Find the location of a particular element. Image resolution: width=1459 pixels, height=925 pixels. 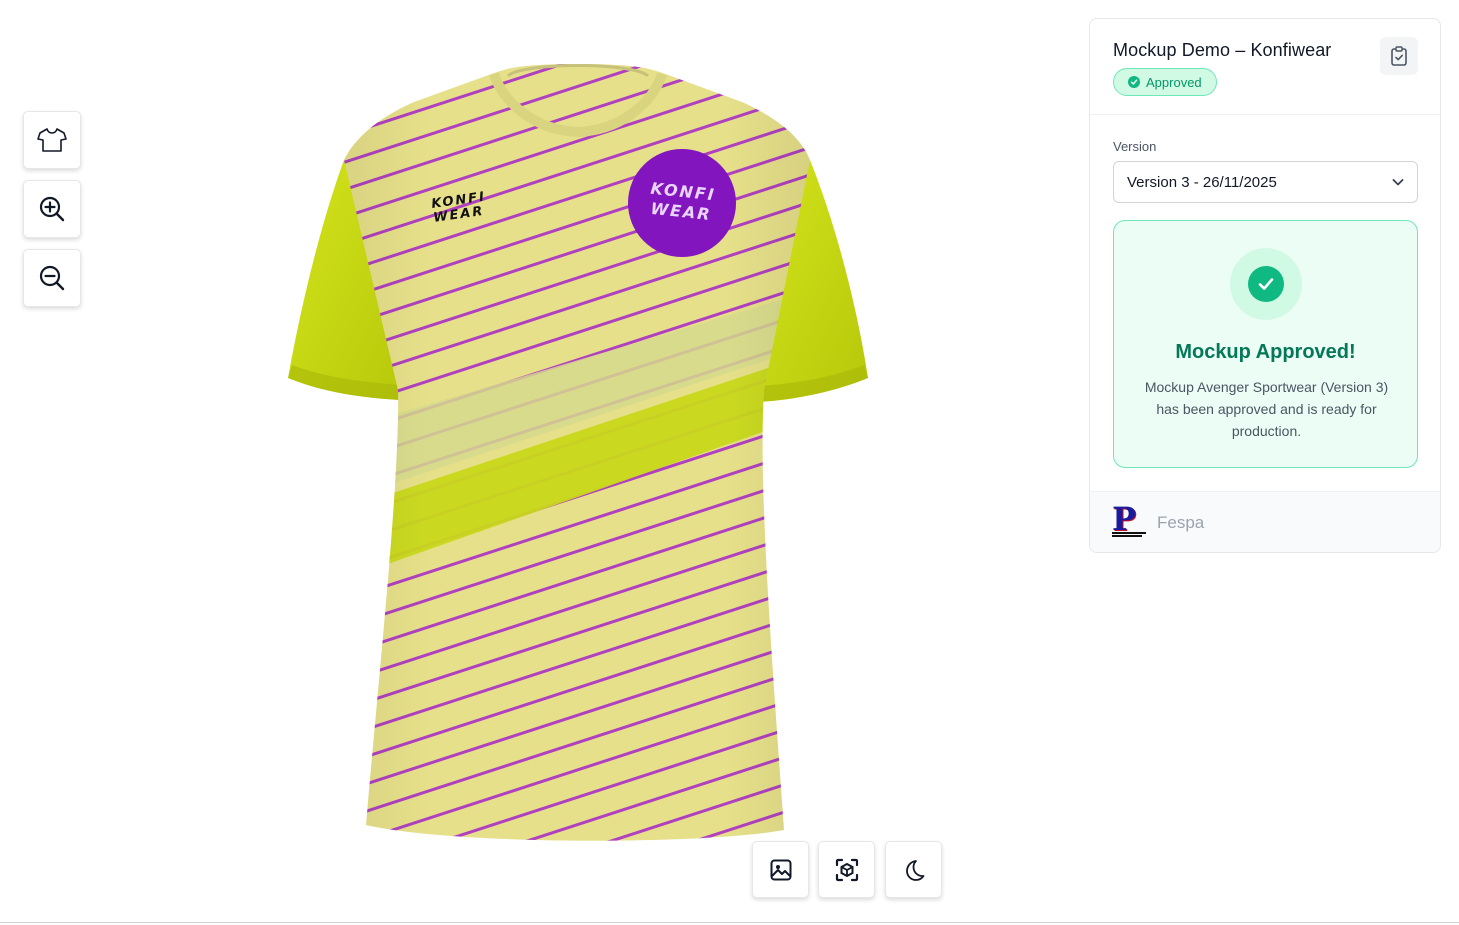

status-badge-label: Approved is located at coordinates (1174, 82).